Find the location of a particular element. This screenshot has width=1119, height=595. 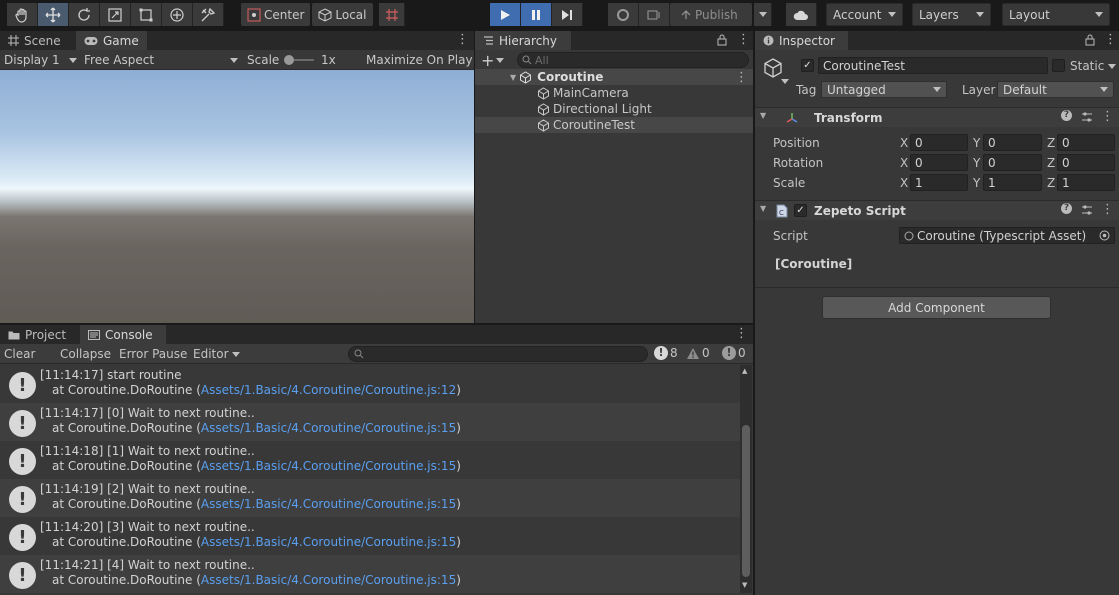

script-object-field: Coroutine (Typescript Asset) is located at coordinates (1007, 235).